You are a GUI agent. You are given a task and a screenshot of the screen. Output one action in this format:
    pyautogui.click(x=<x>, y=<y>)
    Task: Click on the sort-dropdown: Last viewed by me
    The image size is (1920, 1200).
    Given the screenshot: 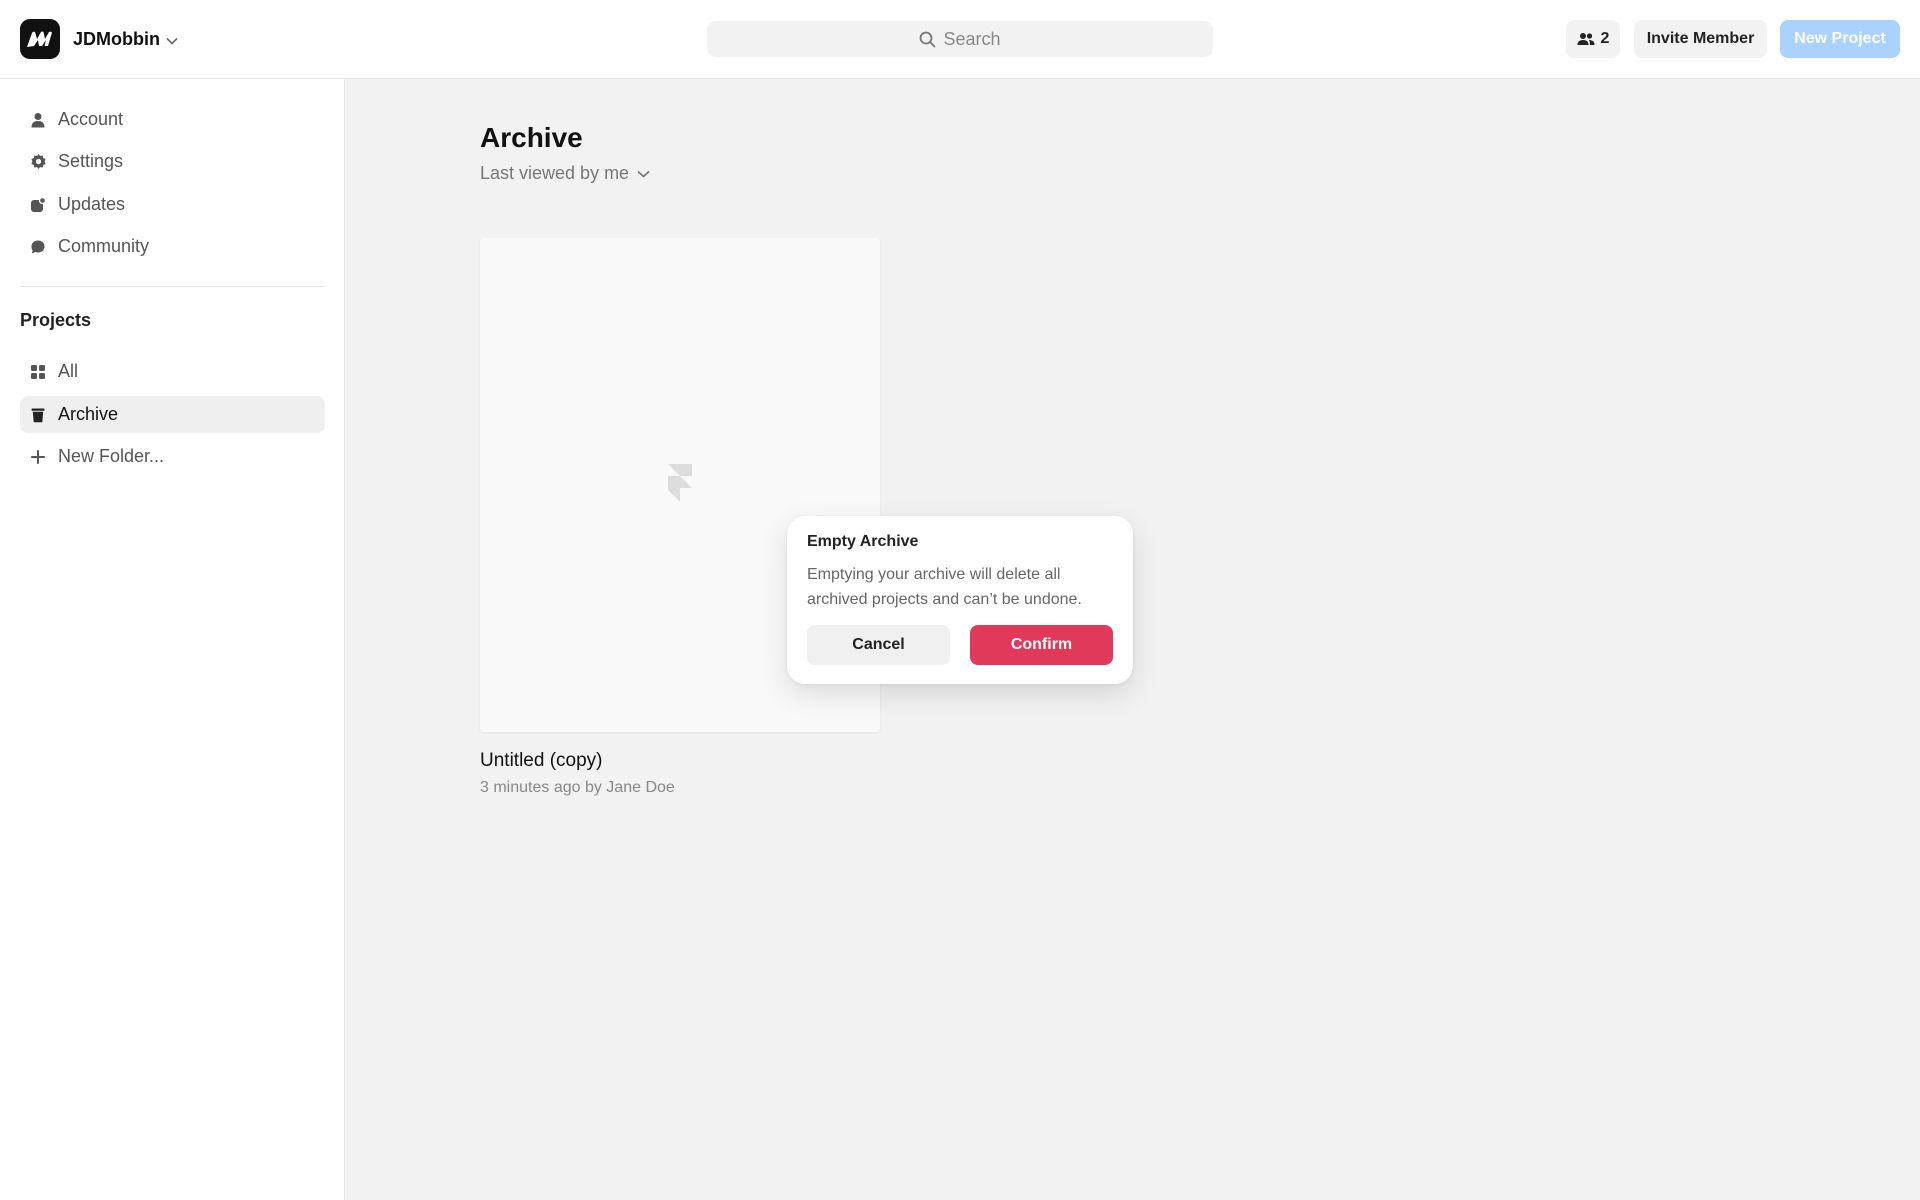 What is the action you would take?
    pyautogui.click(x=565, y=173)
    